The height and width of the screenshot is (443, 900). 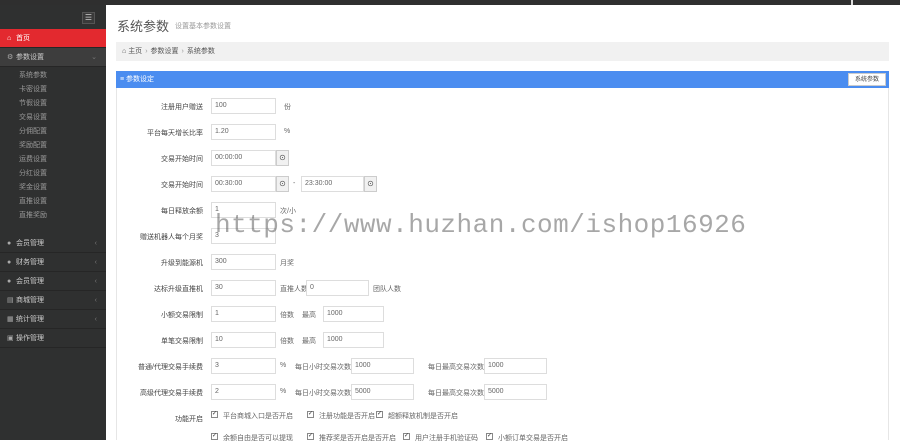 I want to click on sidebar-item-menu: ▤ 商城管理 ‹, so click(x=53, y=300).